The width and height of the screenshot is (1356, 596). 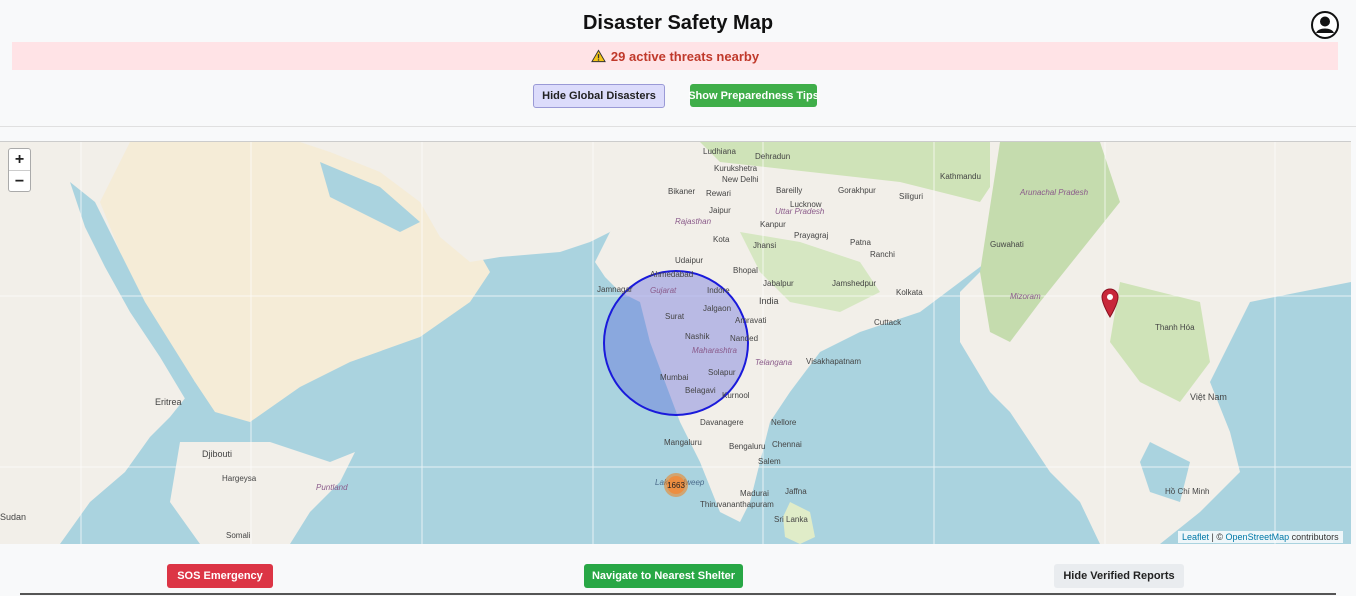 What do you see at coordinates (745, 270) in the screenshot?
I see `map-label: Bhopal` at bounding box center [745, 270].